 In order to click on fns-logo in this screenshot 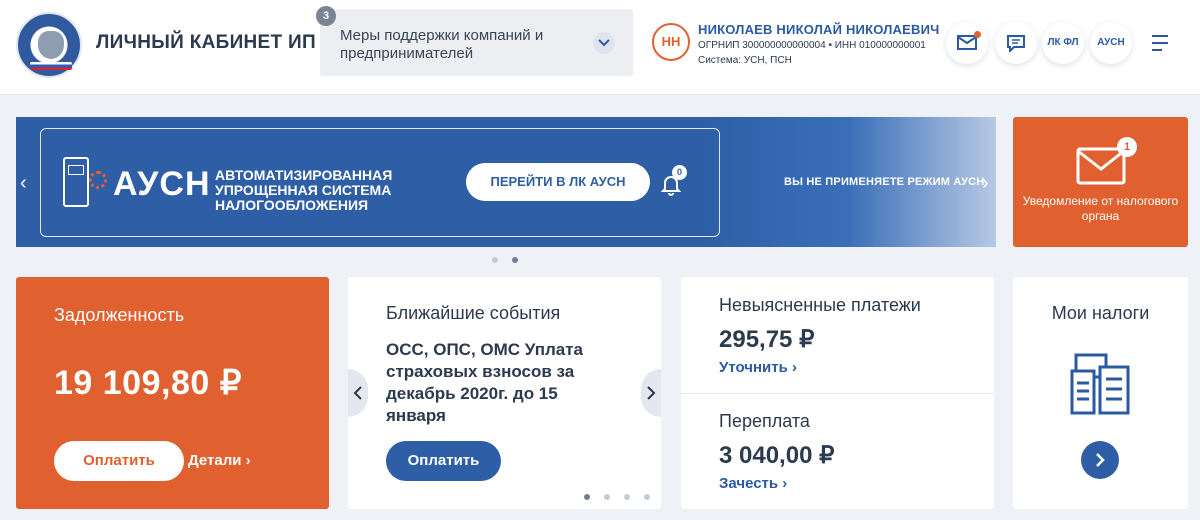, I will do `click(49, 45)`.